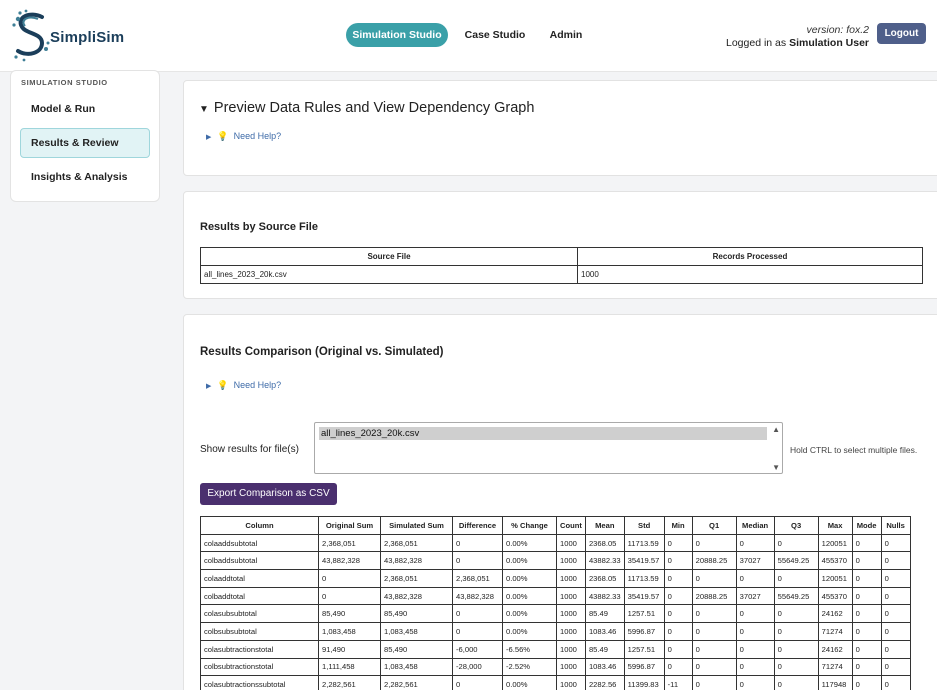  I want to click on nav-case-studio: Case Studio, so click(495, 35).